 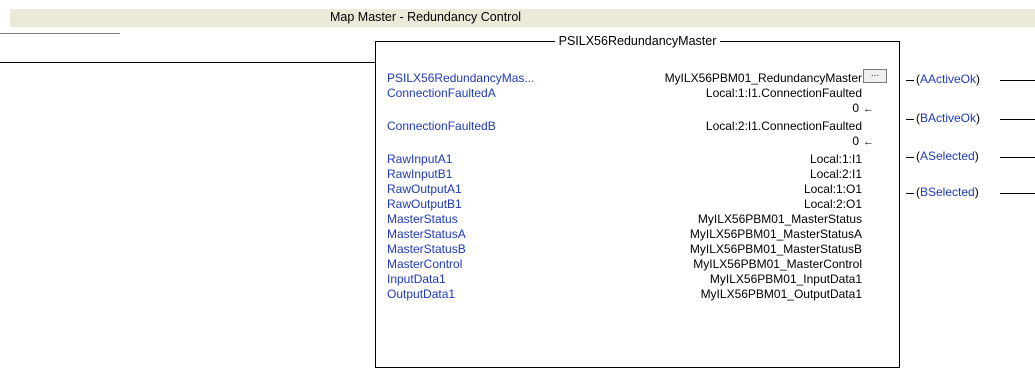 What do you see at coordinates (630, 108) in the screenshot?
I see `param-live-value-a: 0 ←` at bounding box center [630, 108].